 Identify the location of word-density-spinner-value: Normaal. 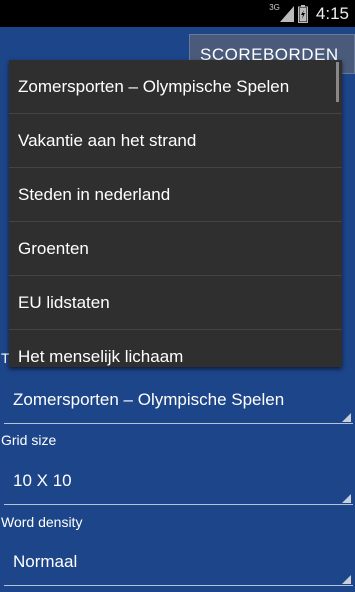
(45, 561).